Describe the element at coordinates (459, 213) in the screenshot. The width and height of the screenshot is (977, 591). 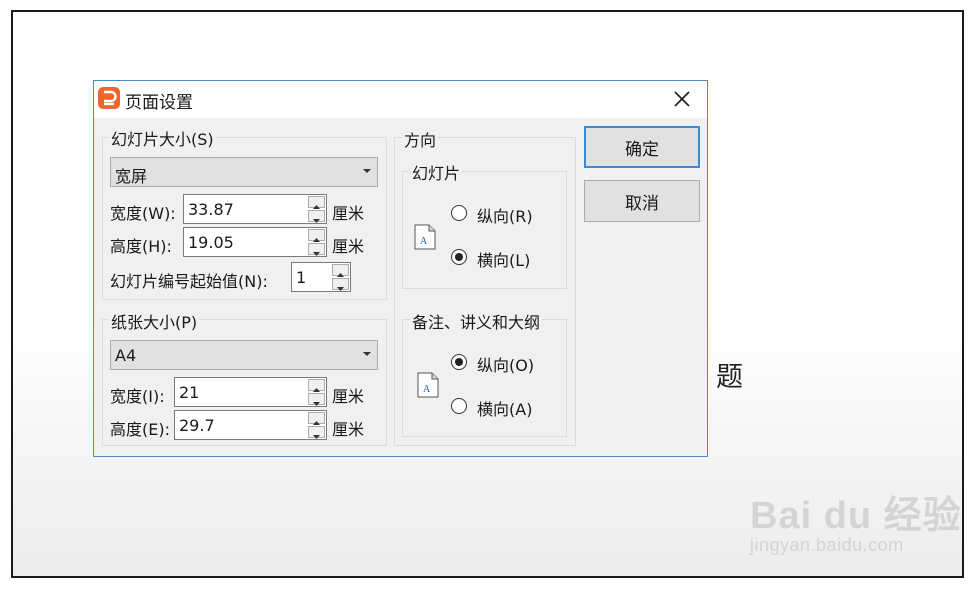
I see `slides-portrait-radio` at that location.